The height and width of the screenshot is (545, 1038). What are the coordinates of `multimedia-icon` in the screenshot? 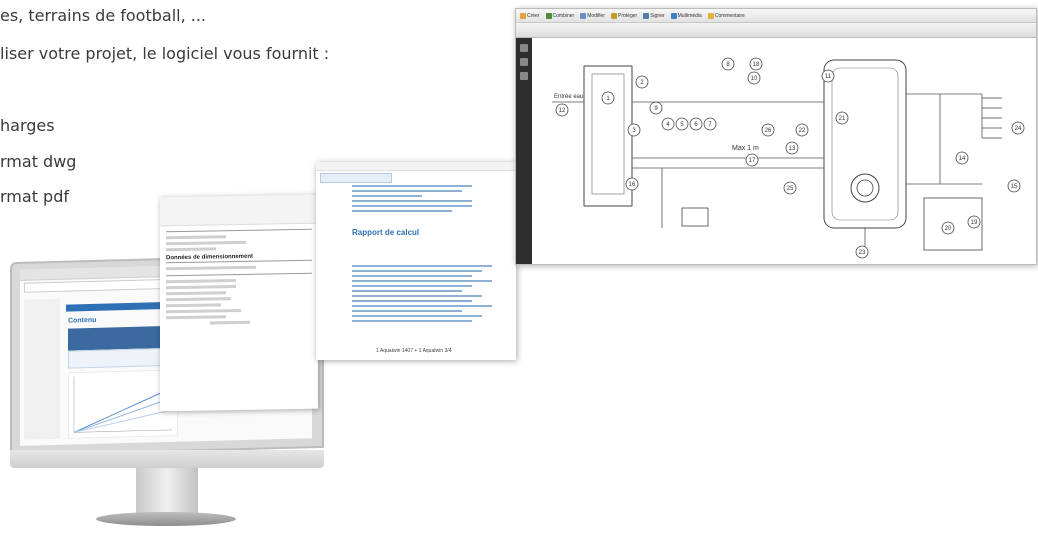 It's located at (673, 15).